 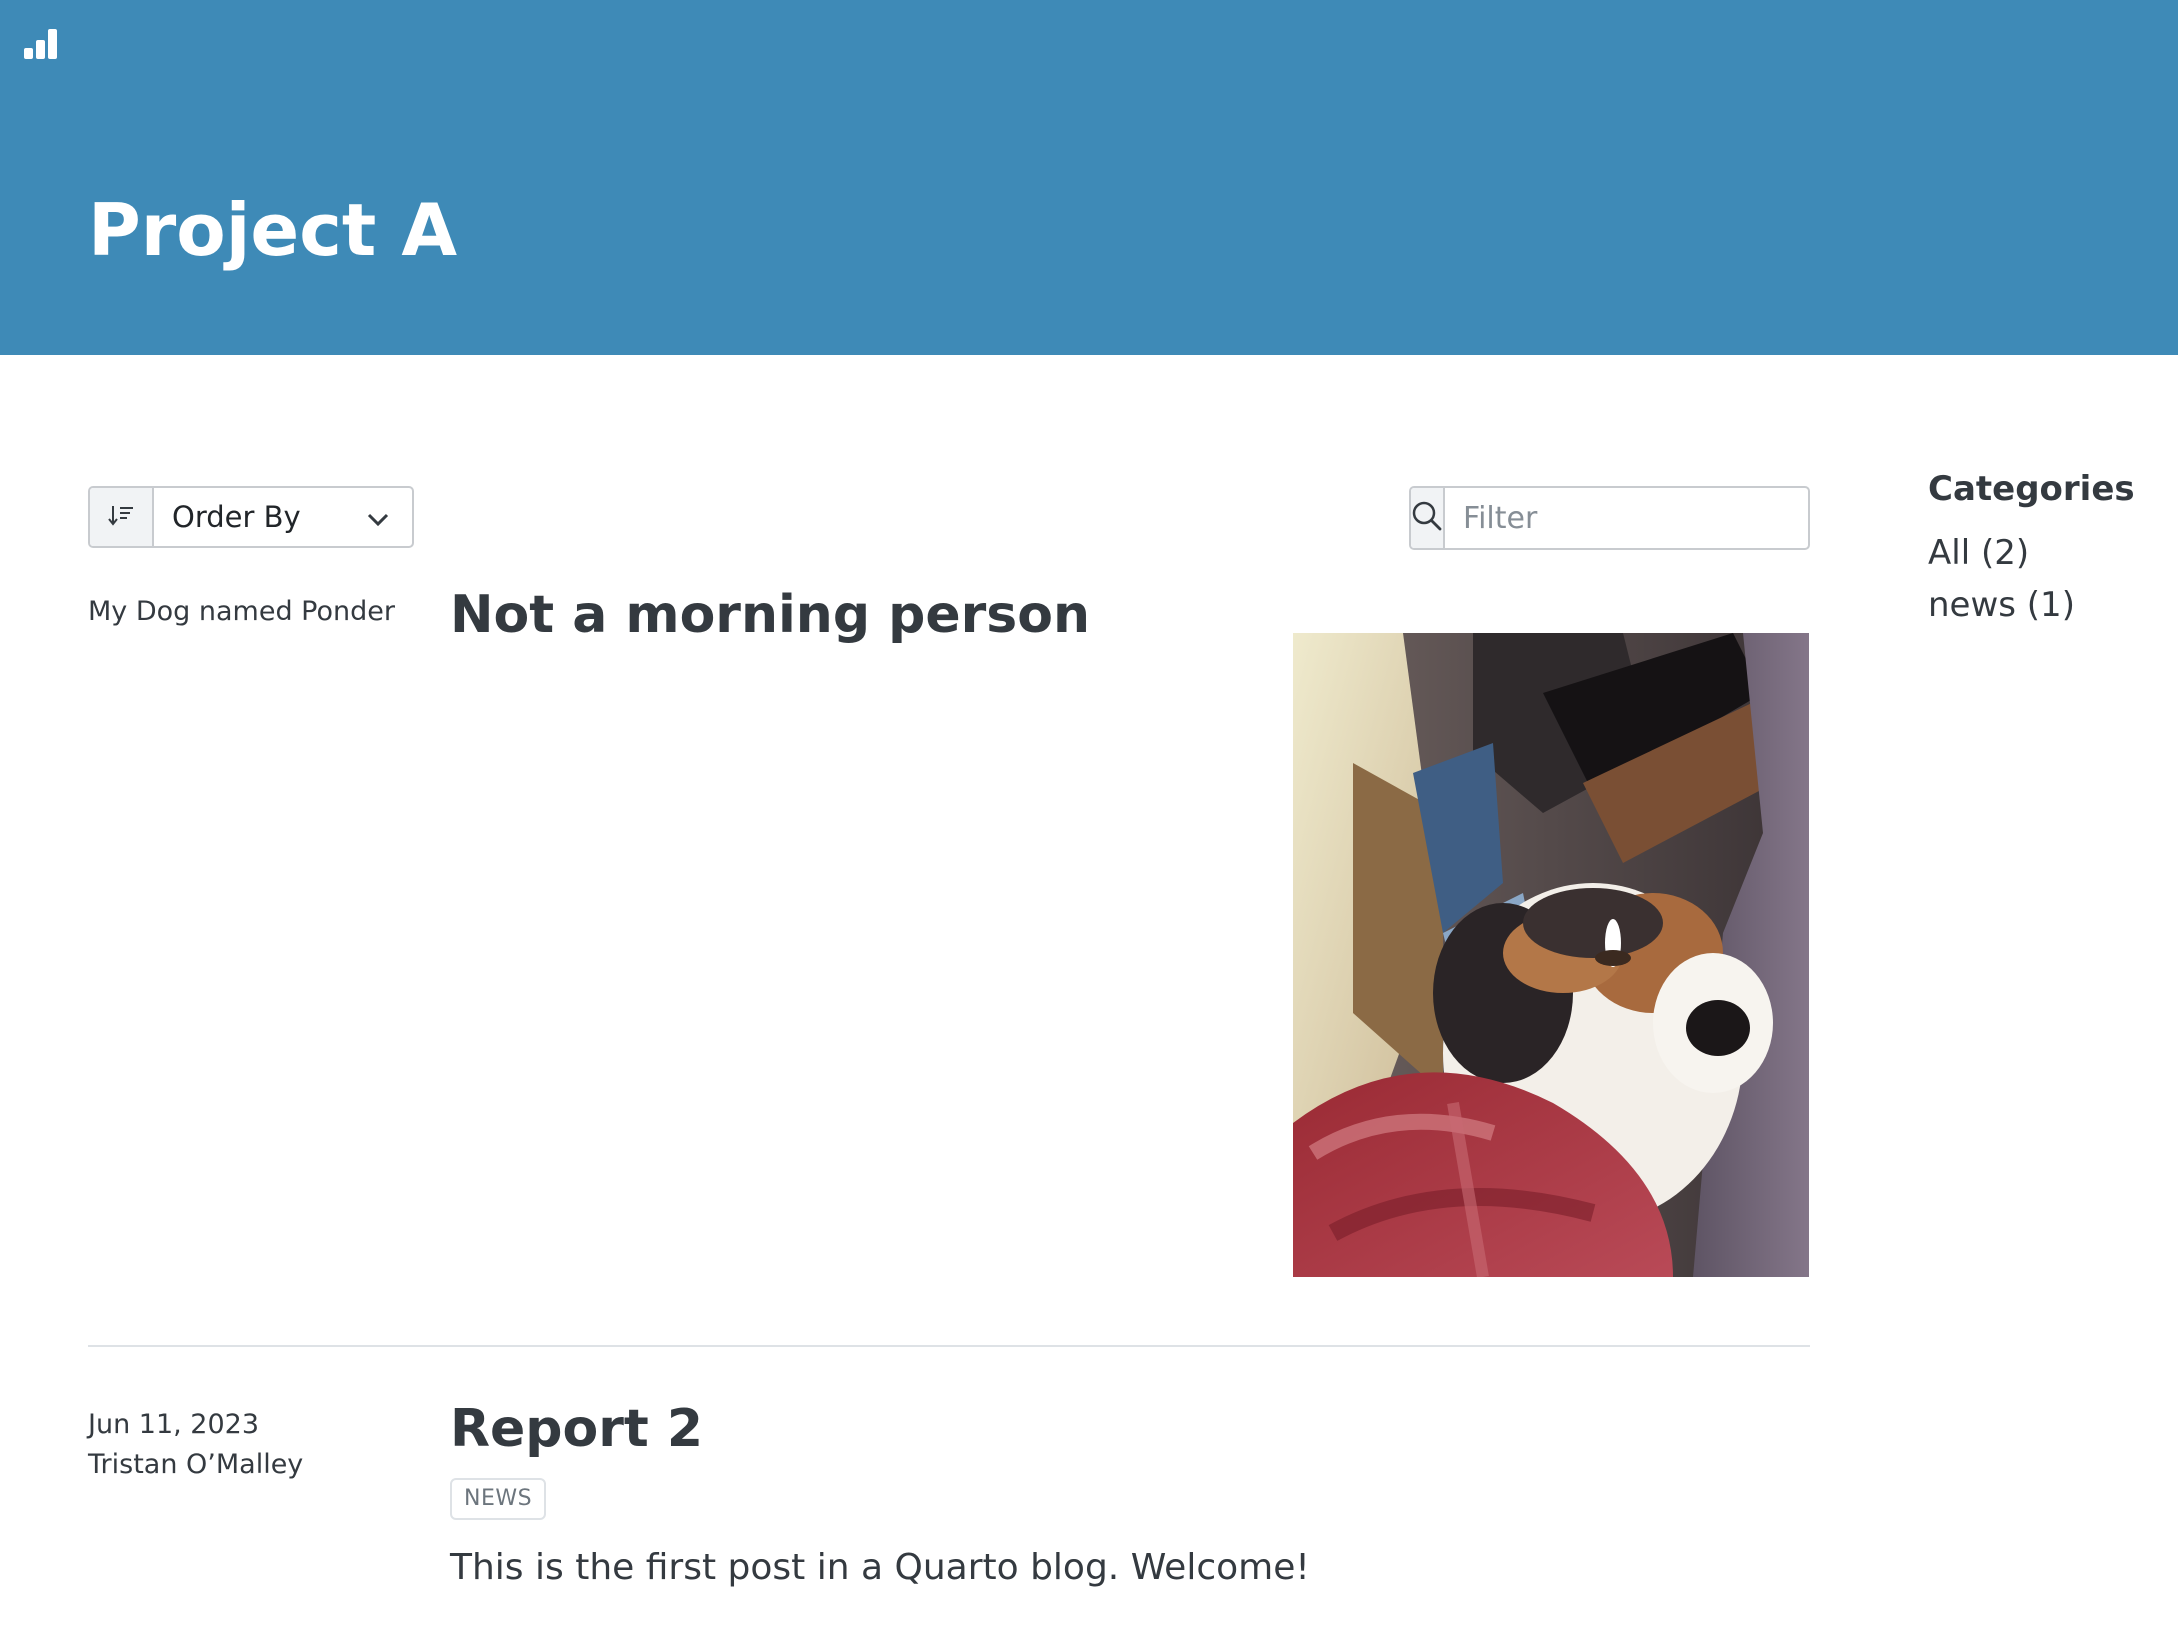 What do you see at coordinates (174, 1424) in the screenshot?
I see `post-date: Jun 11, 2023` at bounding box center [174, 1424].